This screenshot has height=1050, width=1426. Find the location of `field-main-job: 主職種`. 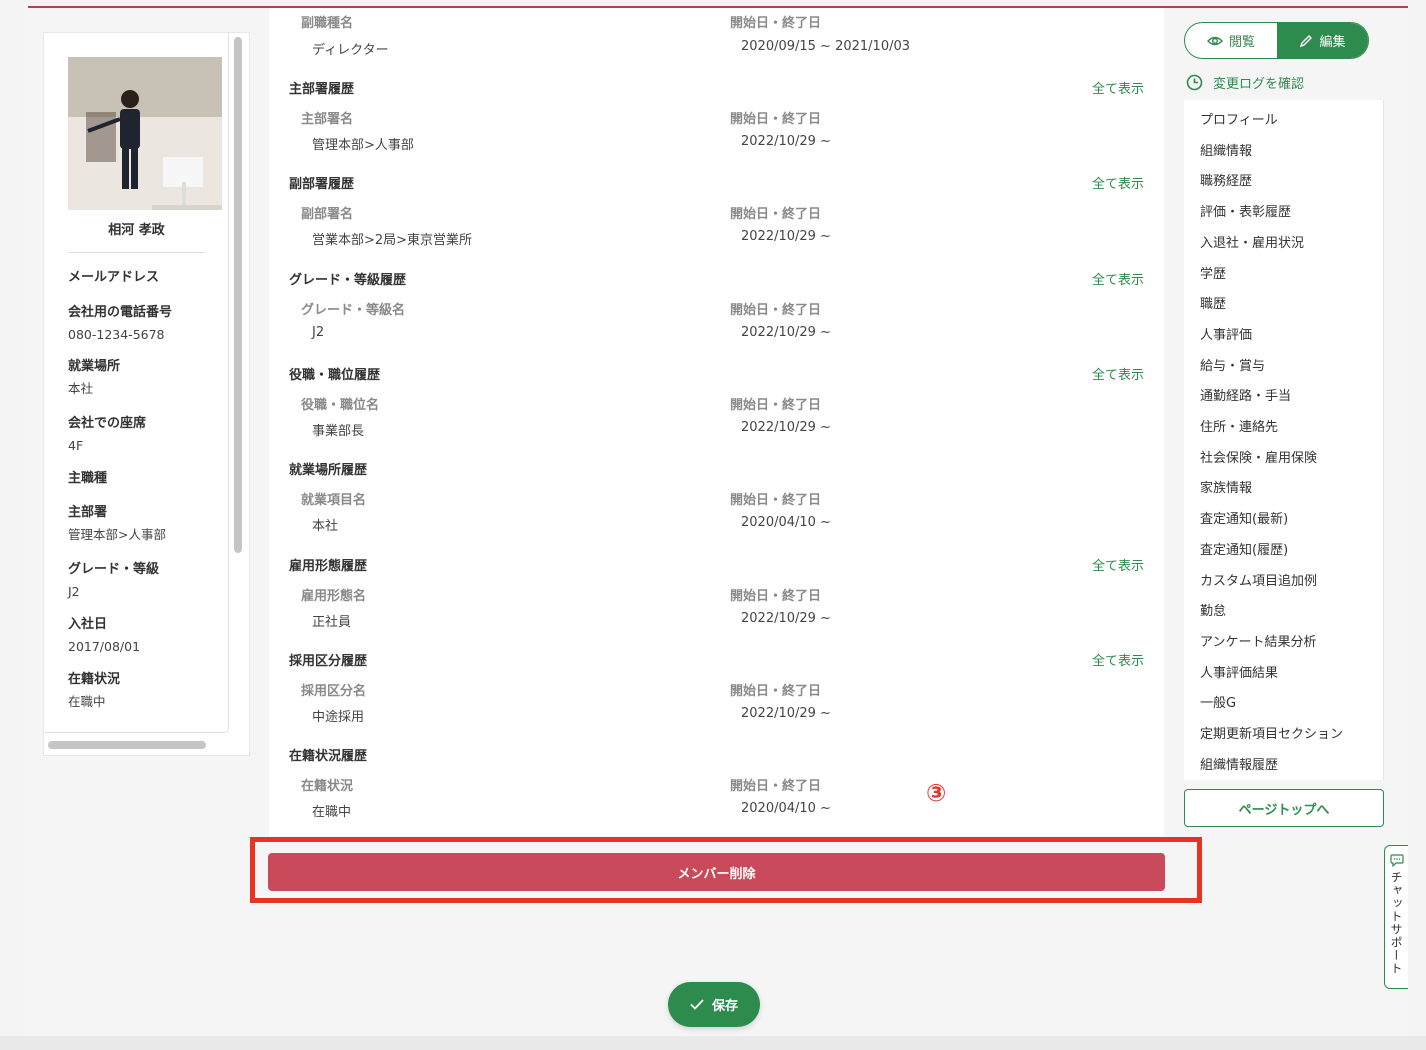

field-main-job: 主職種 is located at coordinates (143, 481).